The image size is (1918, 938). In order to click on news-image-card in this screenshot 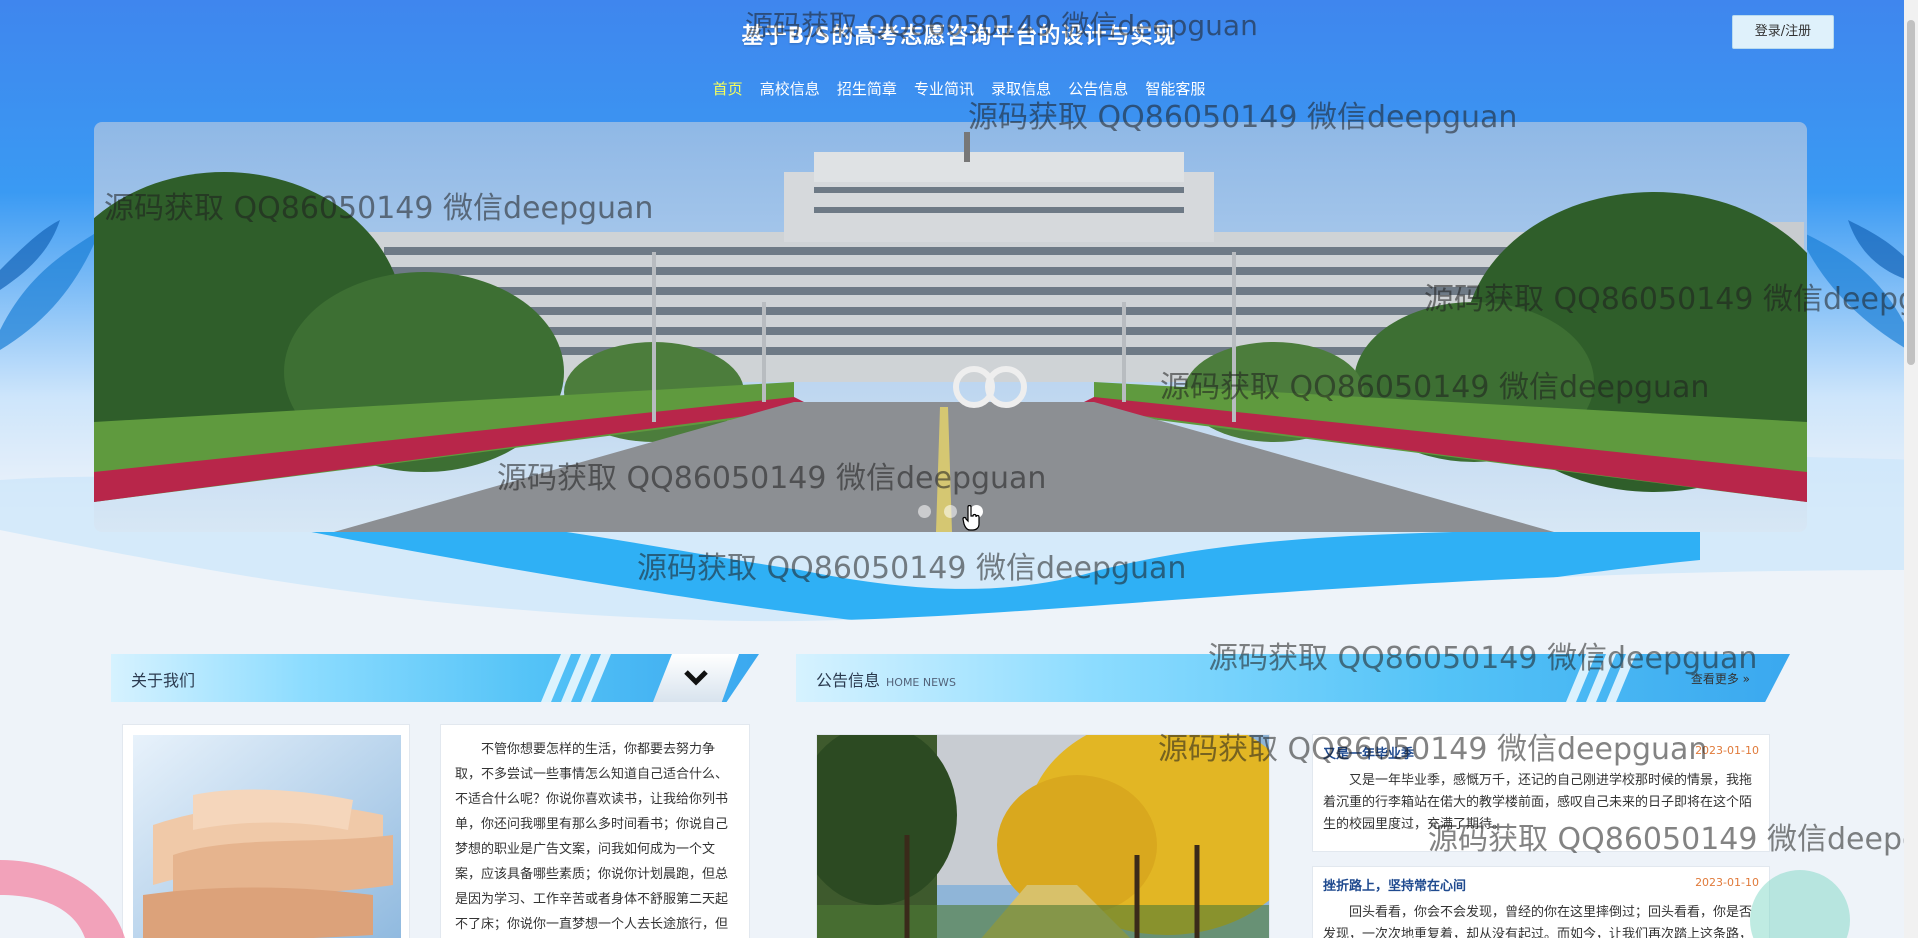, I will do `click(1043, 836)`.